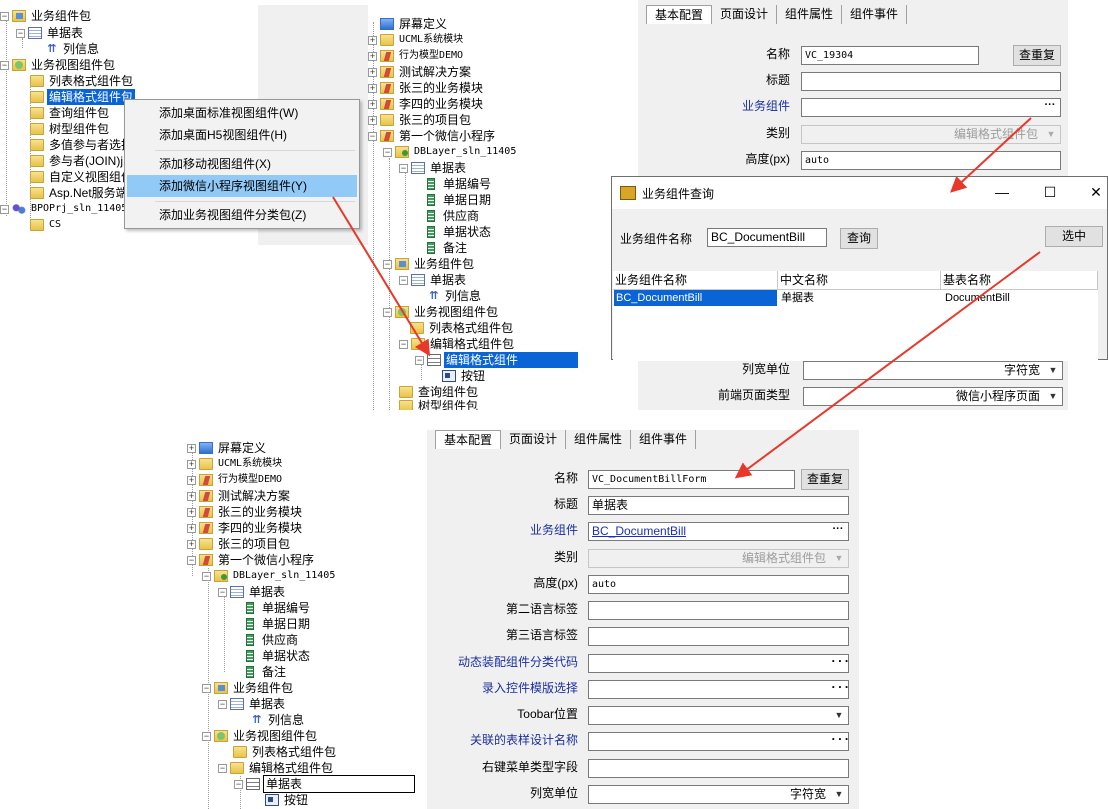  I want to click on component-name-input: BC_DocumentBill, so click(767, 237).